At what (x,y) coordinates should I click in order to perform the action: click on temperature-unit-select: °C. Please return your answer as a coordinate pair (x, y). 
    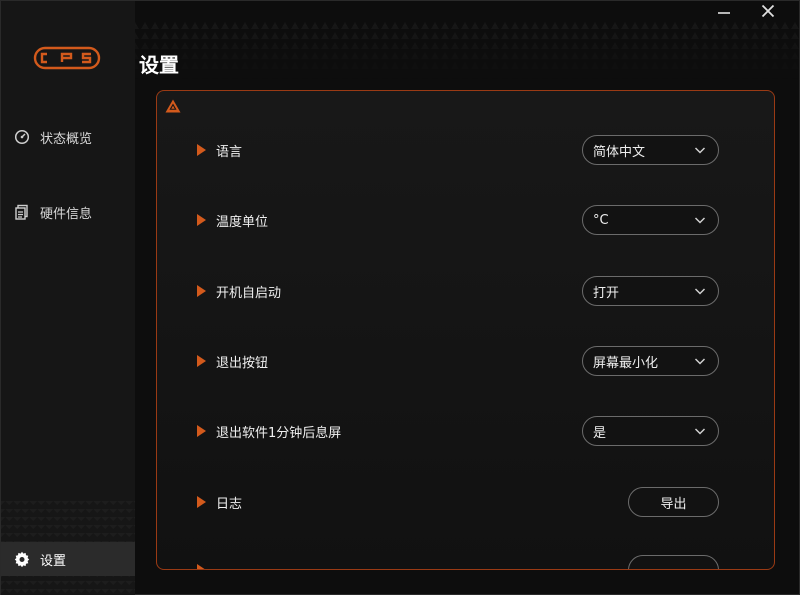
    Looking at the image, I should click on (650, 220).